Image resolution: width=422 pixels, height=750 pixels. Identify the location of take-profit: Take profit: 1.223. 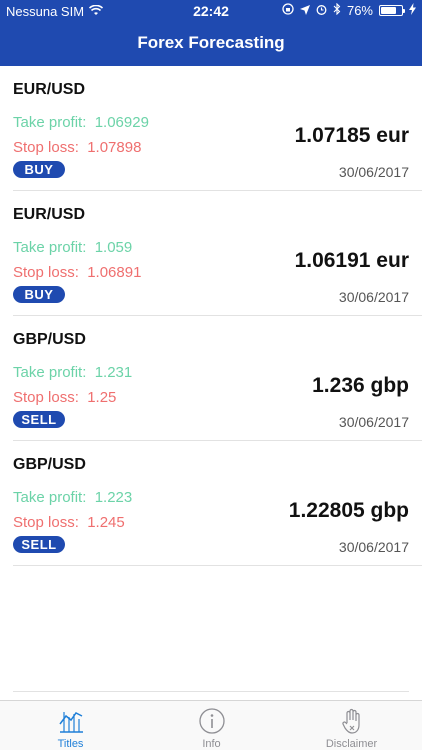
(73, 497).